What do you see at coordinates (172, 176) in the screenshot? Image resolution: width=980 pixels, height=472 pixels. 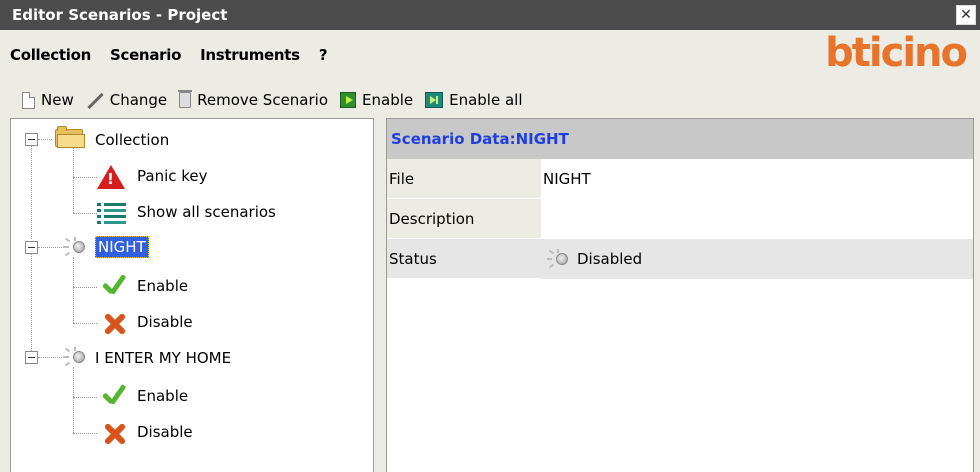 I see `tree-item-panic-key: Panic key` at bounding box center [172, 176].